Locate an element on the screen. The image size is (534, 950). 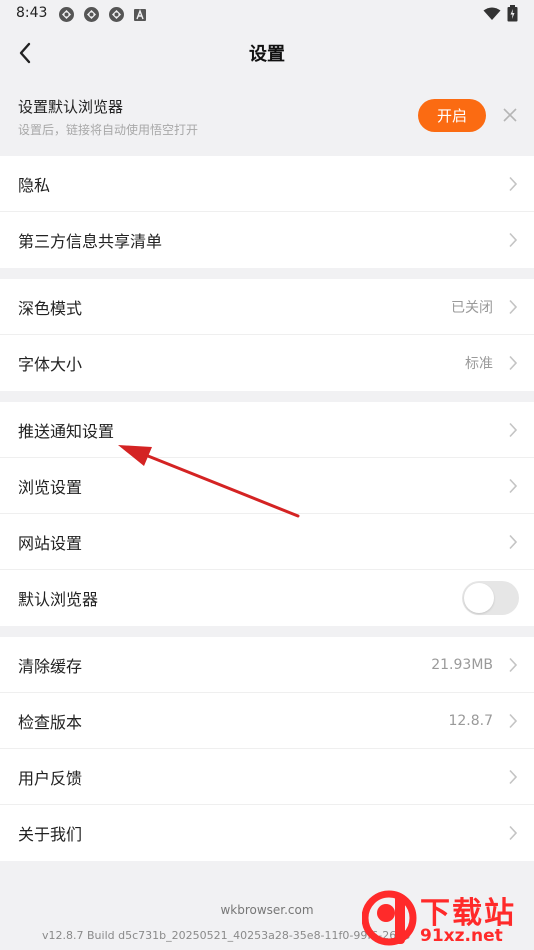
row-value: 标准 is located at coordinates (479, 364).